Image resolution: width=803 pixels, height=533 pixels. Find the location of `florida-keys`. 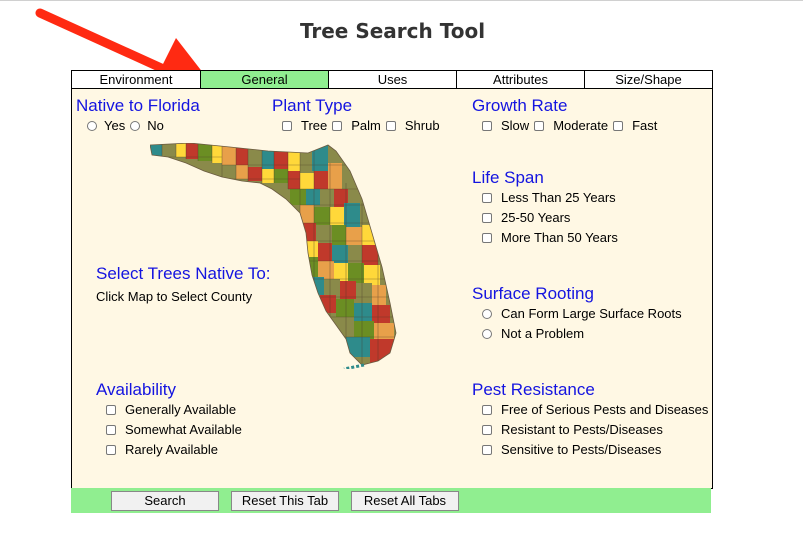

florida-keys is located at coordinates (354, 366).